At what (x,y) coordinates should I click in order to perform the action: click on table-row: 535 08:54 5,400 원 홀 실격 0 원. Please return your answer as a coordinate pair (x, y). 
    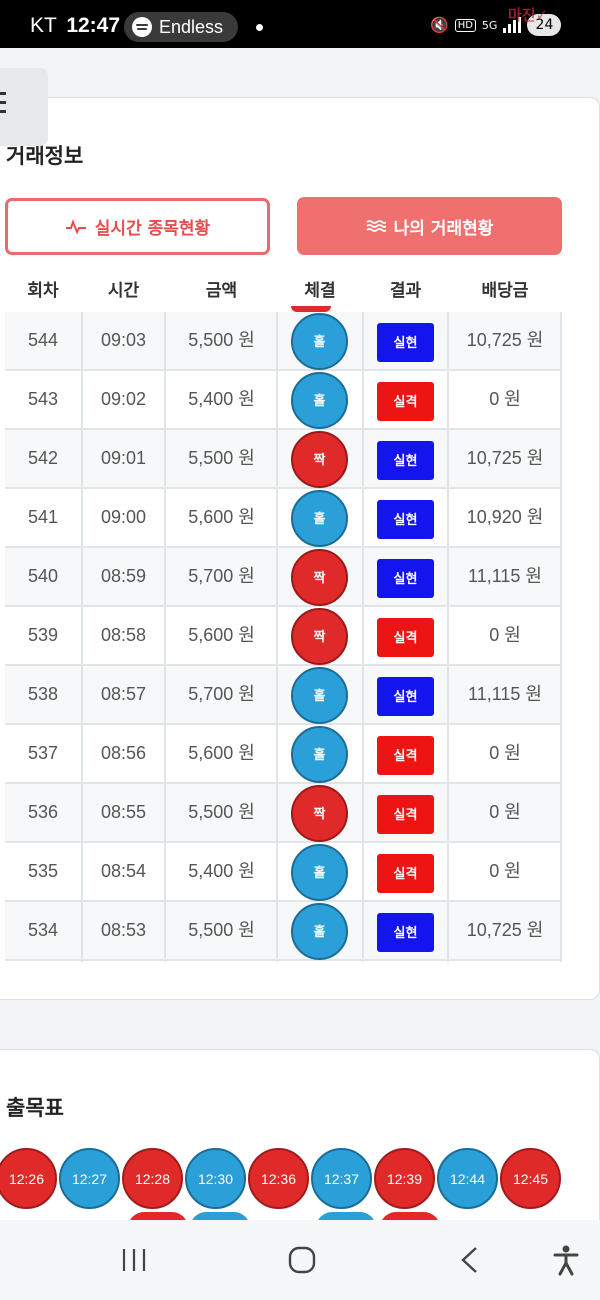
    Looking at the image, I should click on (283, 872).